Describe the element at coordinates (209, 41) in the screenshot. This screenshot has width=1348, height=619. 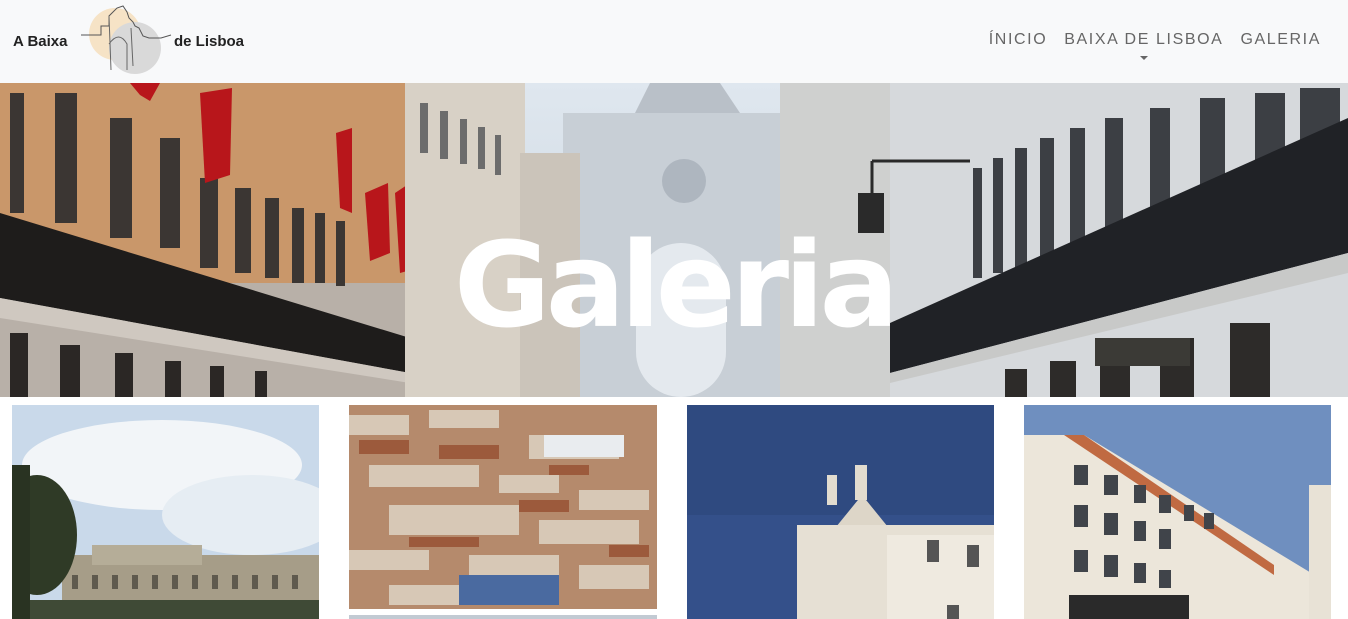
I see `brand-text-right: de Lisboa` at that location.